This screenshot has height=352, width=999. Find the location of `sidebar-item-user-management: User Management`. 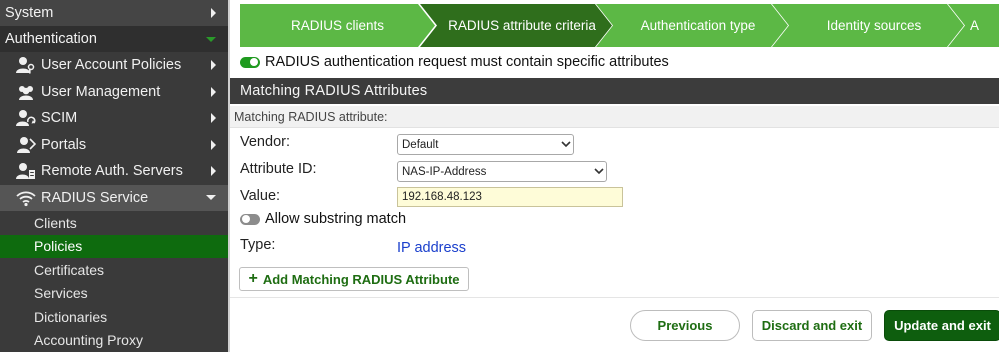

sidebar-item-user-management: User Management is located at coordinates (114, 92).